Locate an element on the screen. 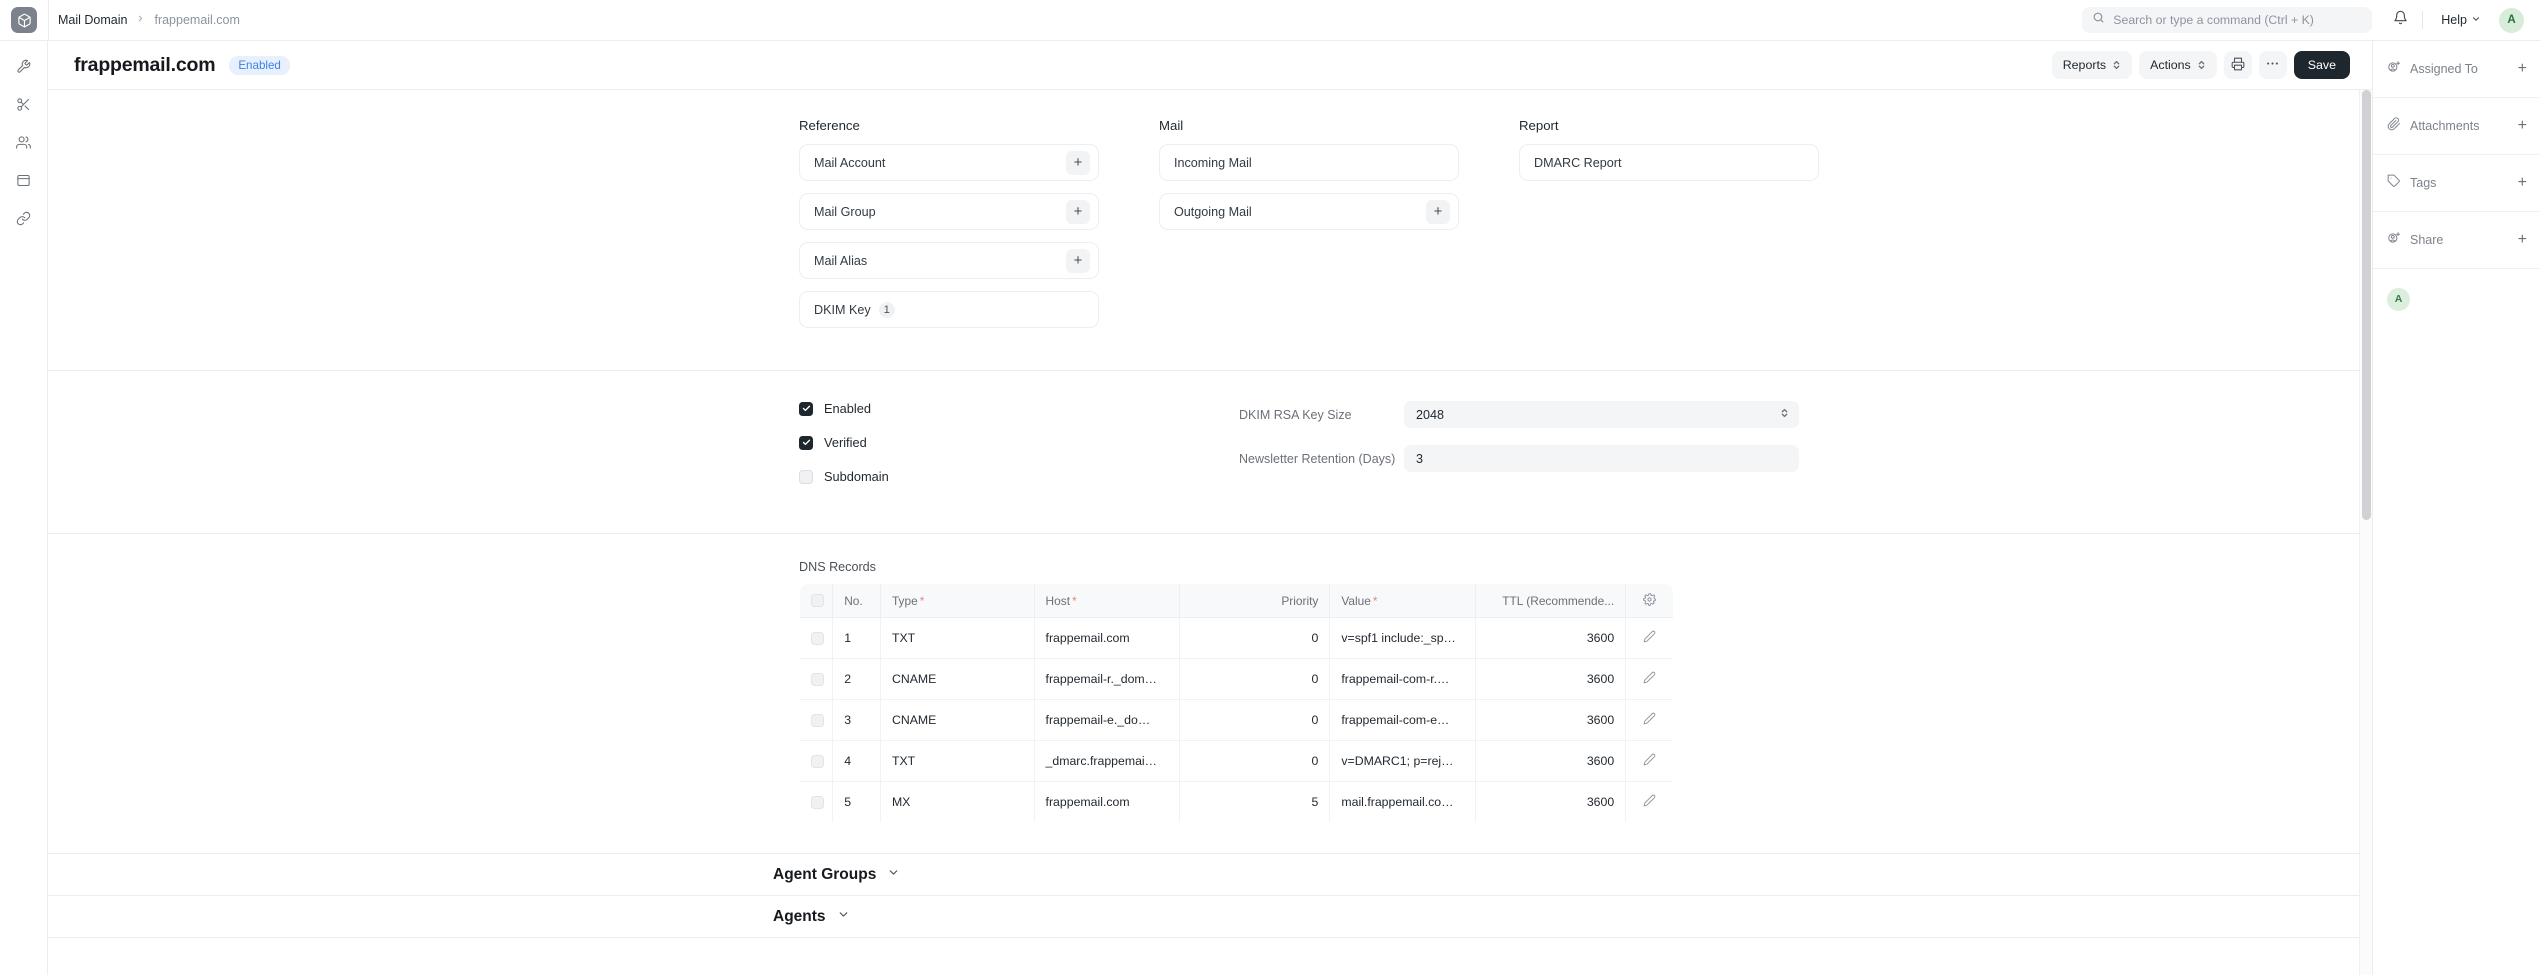 The image size is (2540, 975). field-input-newsletter-retention: 3 is located at coordinates (1601, 458).